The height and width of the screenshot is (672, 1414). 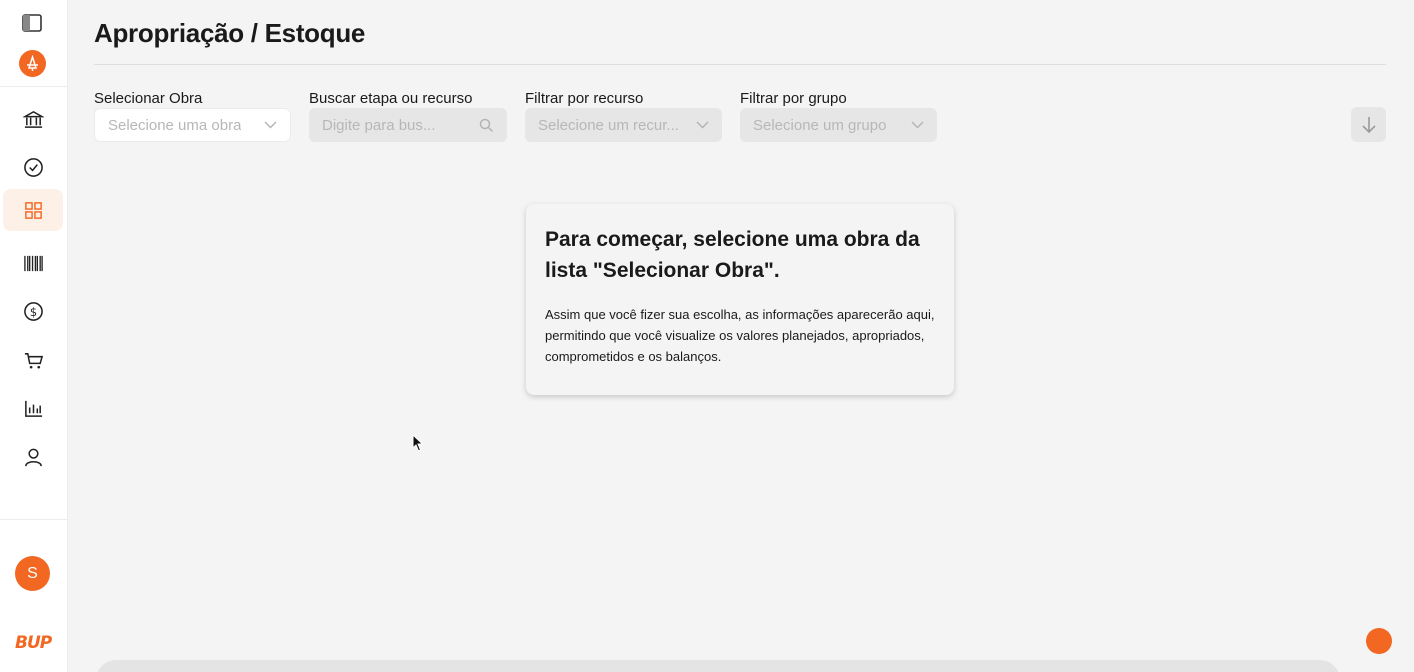 I want to click on check-circle-icon, so click(x=33, y=167).